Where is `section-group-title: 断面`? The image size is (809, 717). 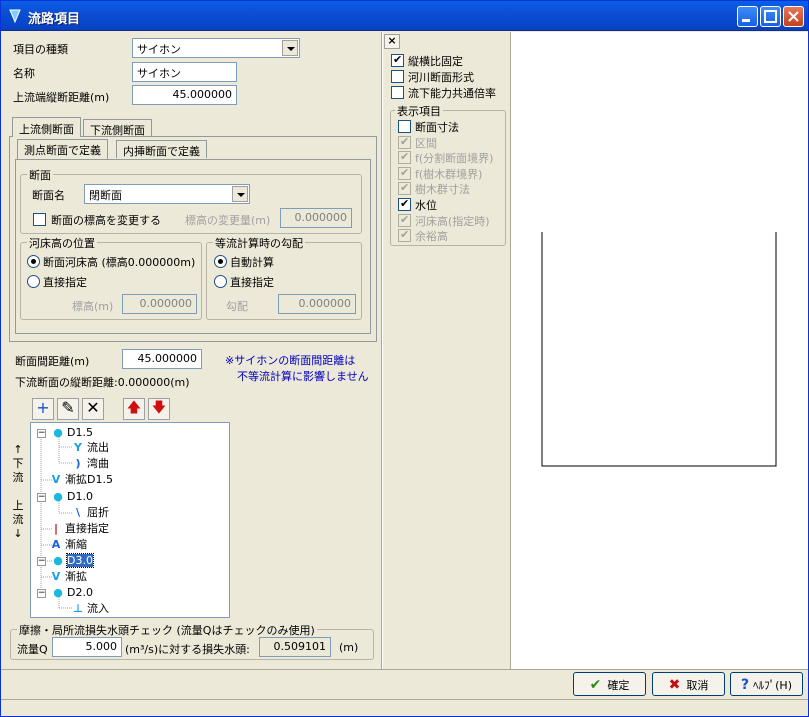
section-group-title: 断面 is located at coordinates (40, 175).